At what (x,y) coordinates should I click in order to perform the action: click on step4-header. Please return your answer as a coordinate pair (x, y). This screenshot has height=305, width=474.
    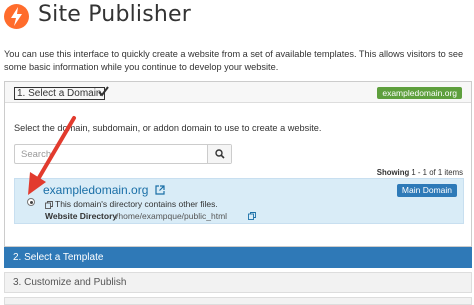
    Looking at the image, I should click on (238, 301).